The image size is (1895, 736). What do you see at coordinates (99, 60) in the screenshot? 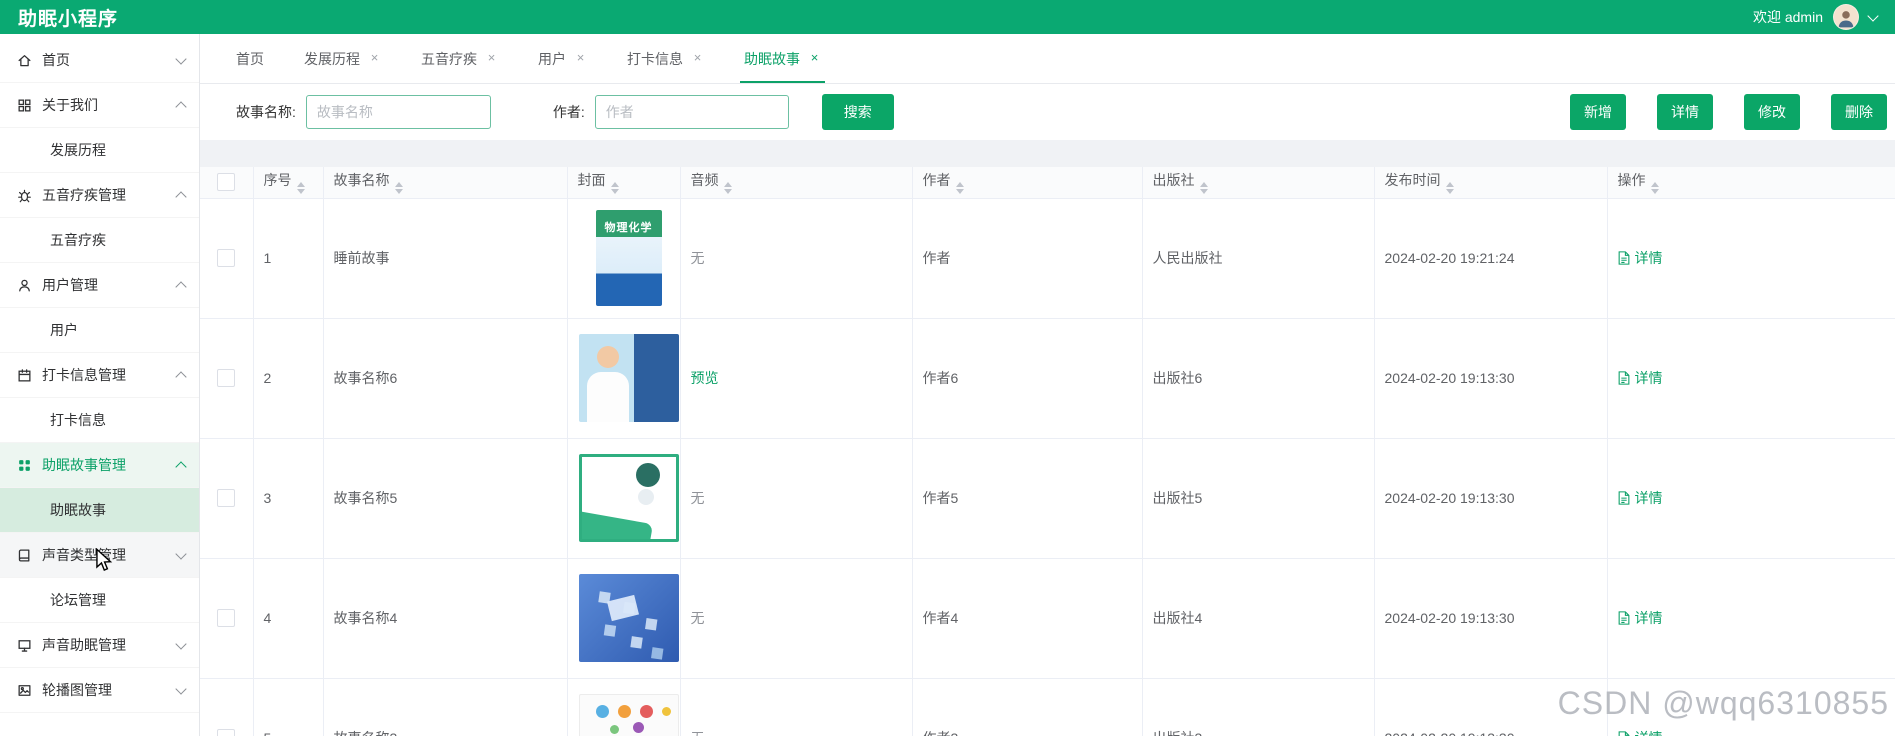
I see `sidebar-item-home: 首页` at bounding box center [99, 60].